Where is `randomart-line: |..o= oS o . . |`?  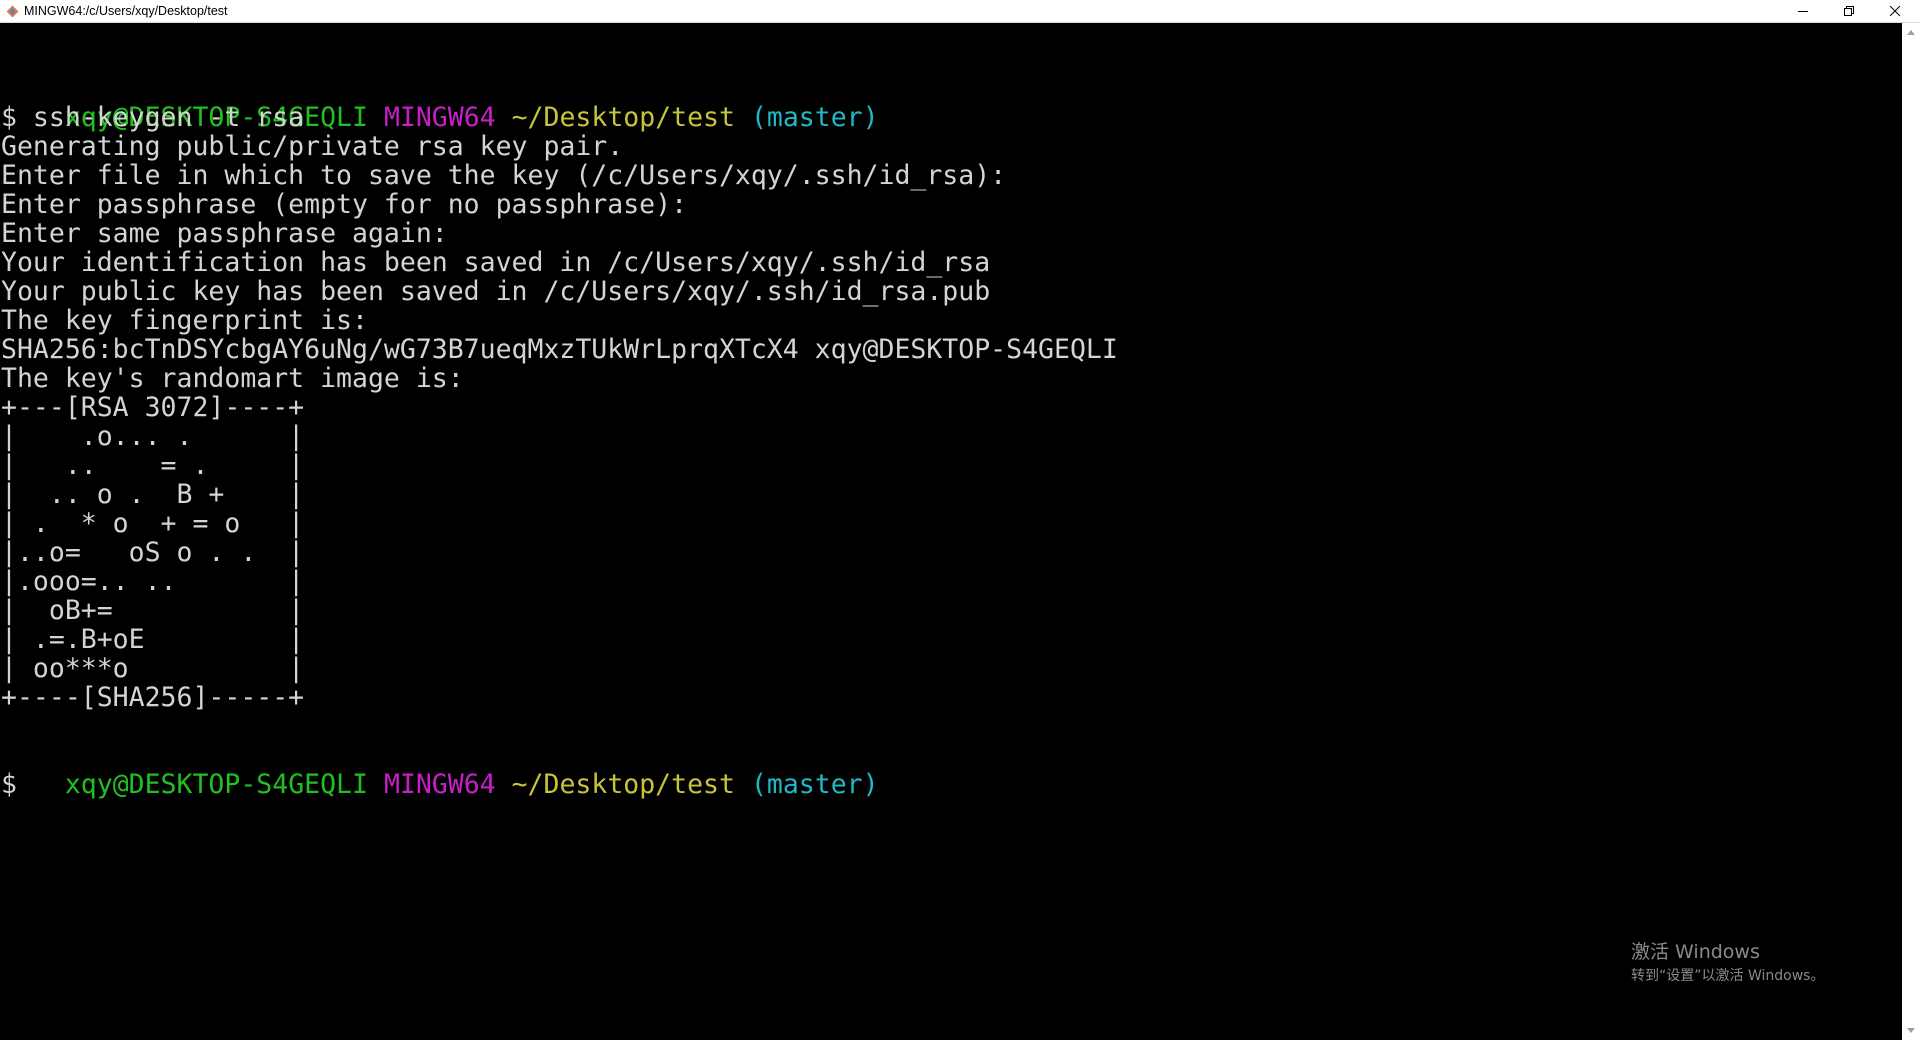
randomart-line: |..o= oS o . . | is located at coordinates (153, 552).